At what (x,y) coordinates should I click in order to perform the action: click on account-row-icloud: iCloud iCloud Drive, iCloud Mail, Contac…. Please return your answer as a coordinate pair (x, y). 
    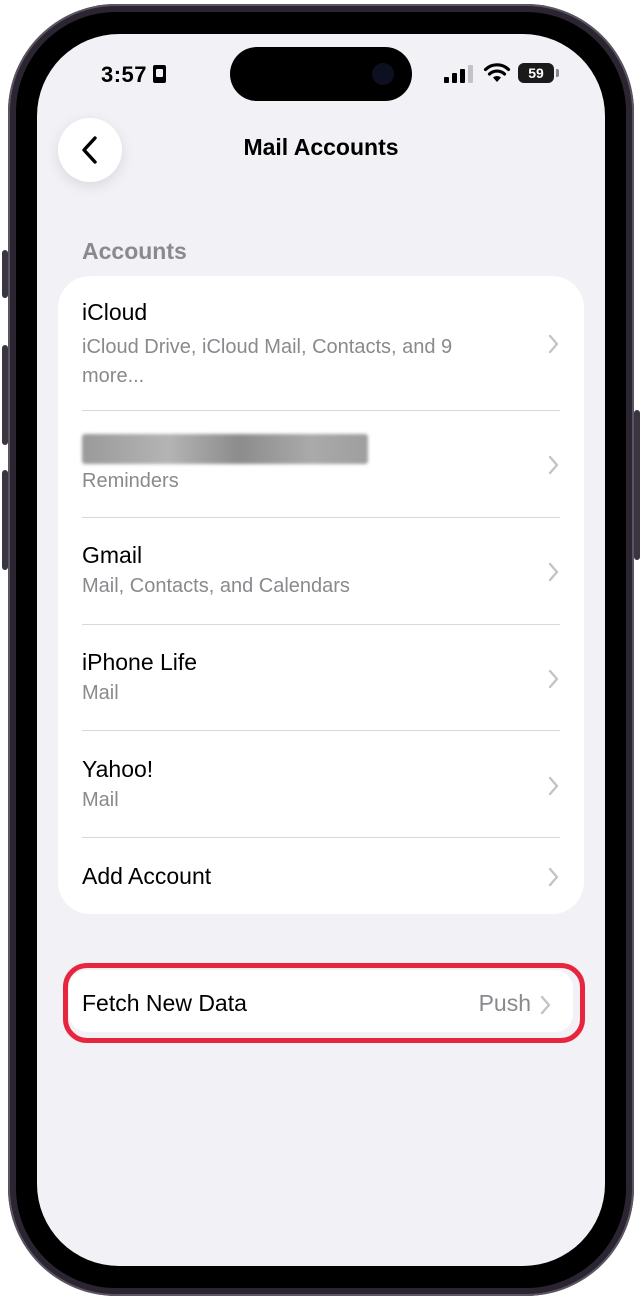
    Looking at the image, I should click on (333, 345).